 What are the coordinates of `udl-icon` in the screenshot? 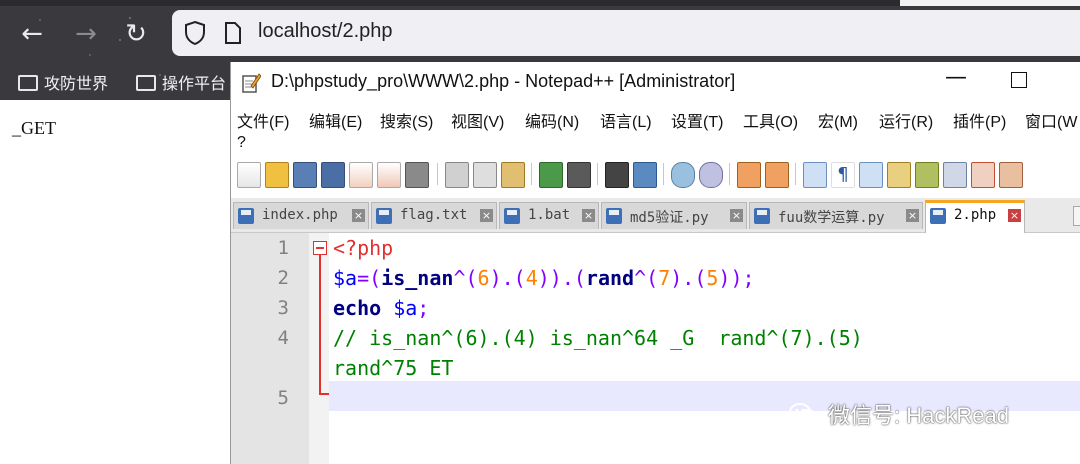 It's located at (899, 175).